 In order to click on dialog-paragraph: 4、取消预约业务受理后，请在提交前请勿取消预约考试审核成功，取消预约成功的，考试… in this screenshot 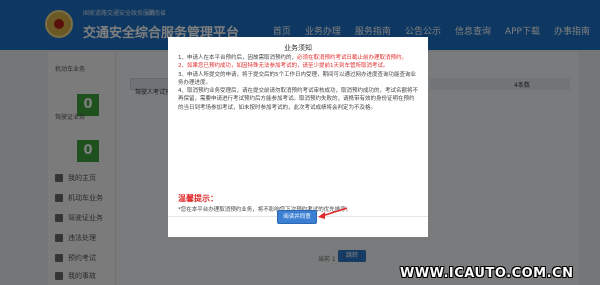, I will do `click(298, 99)`.